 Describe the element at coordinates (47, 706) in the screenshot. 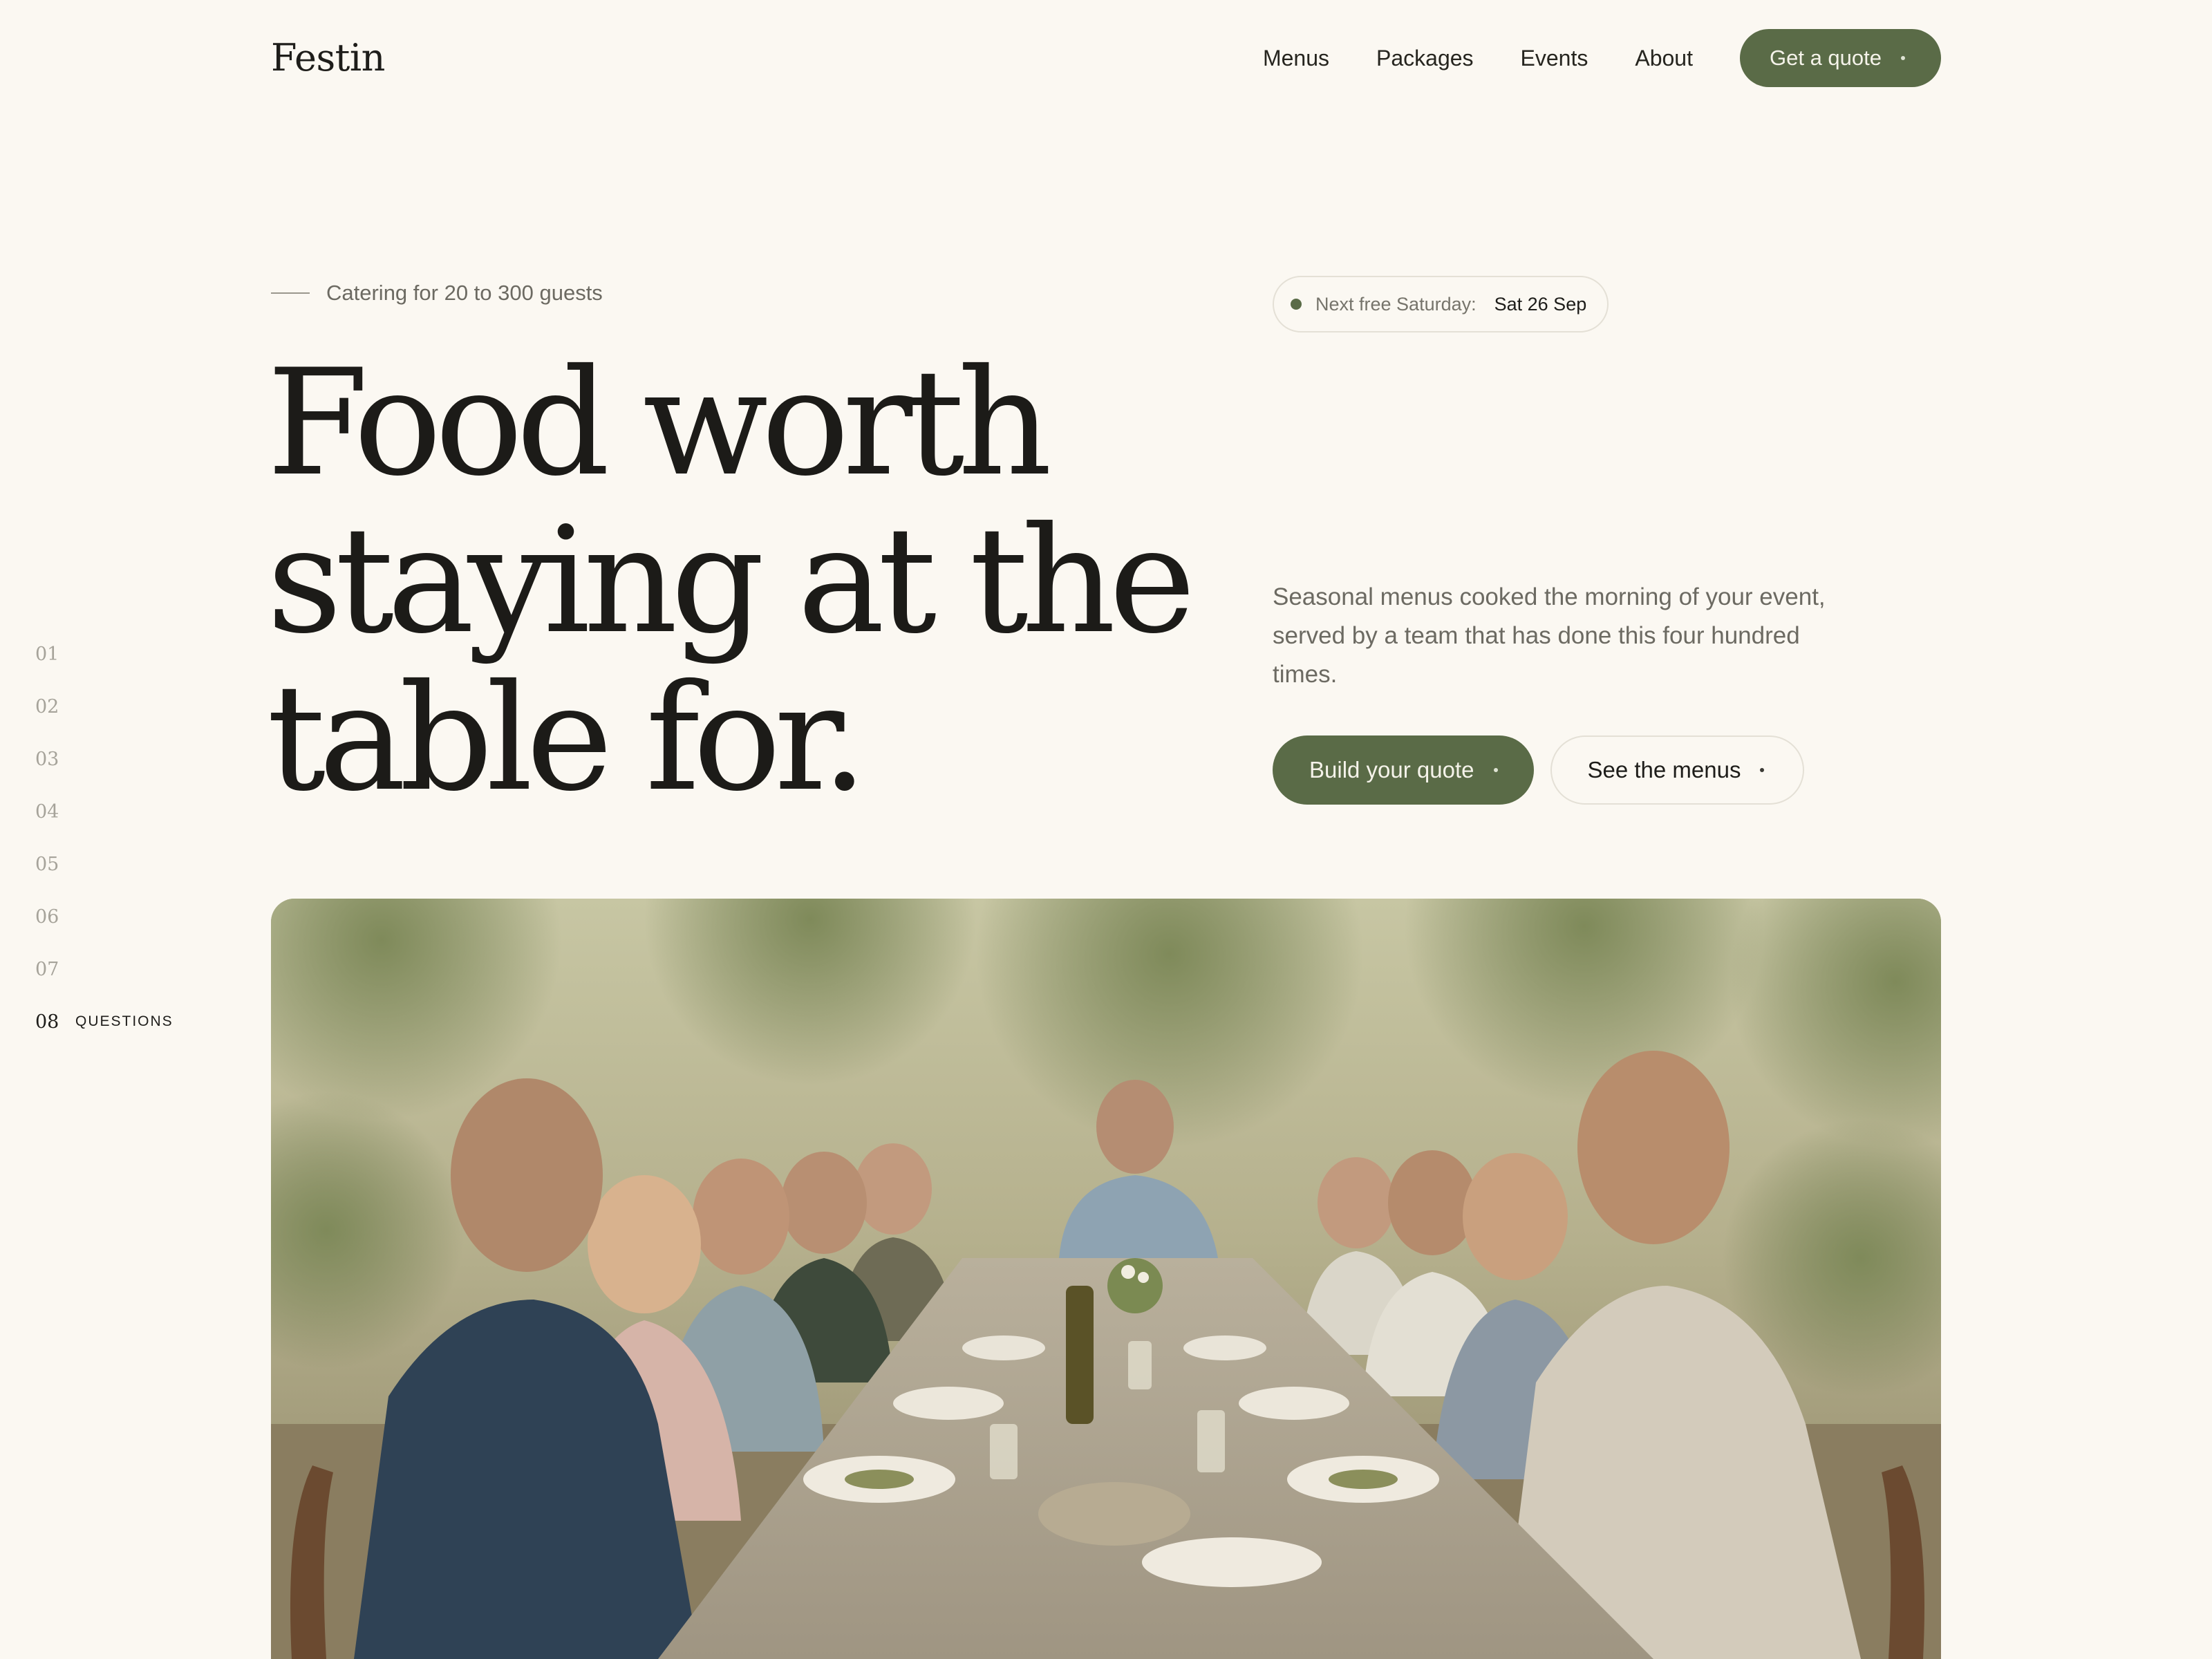

I see `section-number: 02` at that location.